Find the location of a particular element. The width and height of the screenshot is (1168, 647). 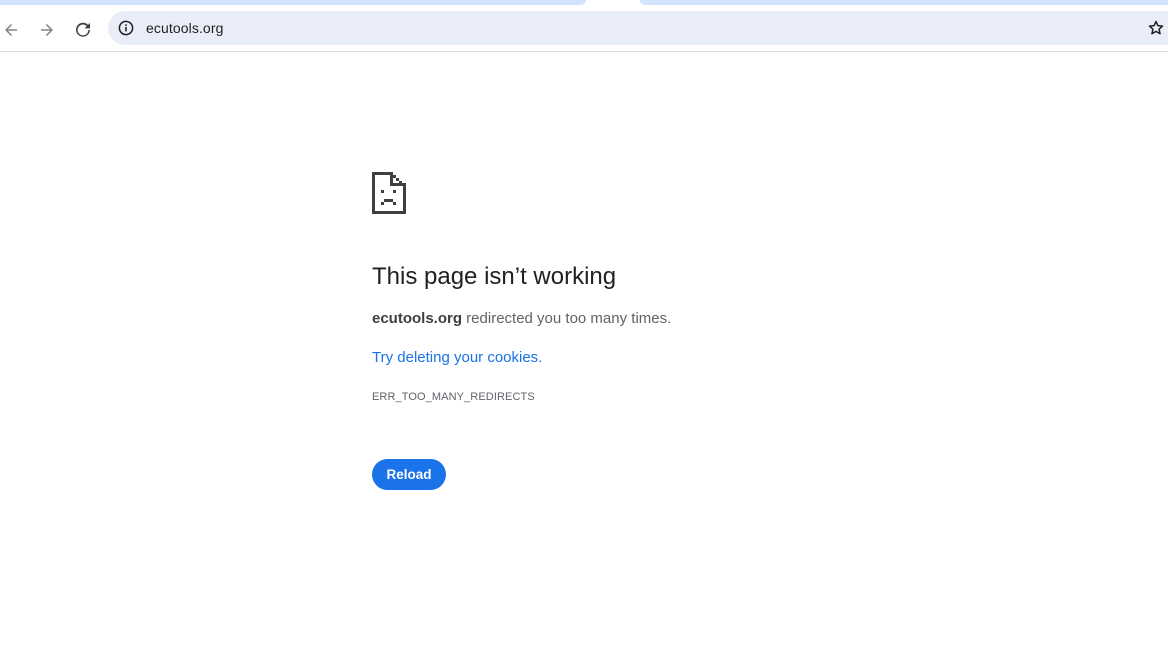

error-description-text: redirected you too many times. is located at coordinates (567, 318).